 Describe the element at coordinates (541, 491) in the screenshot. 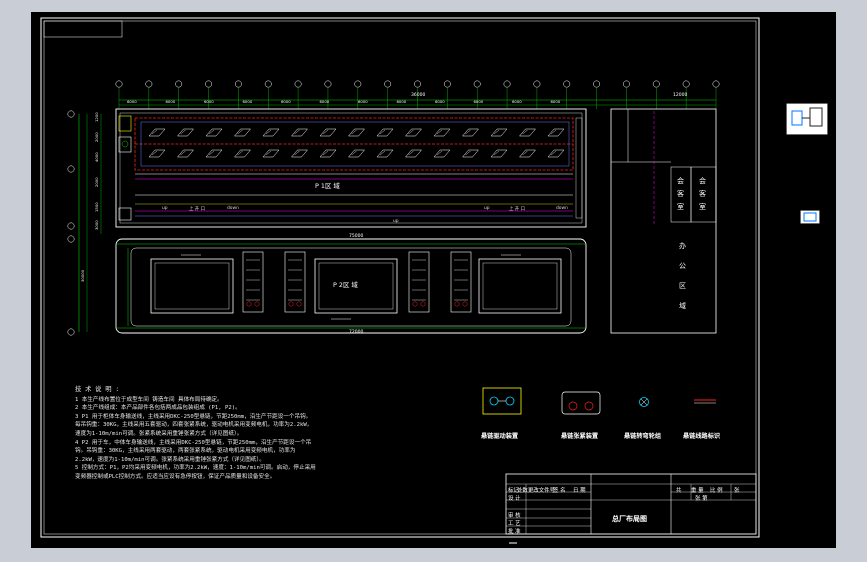

I see `tb-header-3: 更改文件号` at that location.